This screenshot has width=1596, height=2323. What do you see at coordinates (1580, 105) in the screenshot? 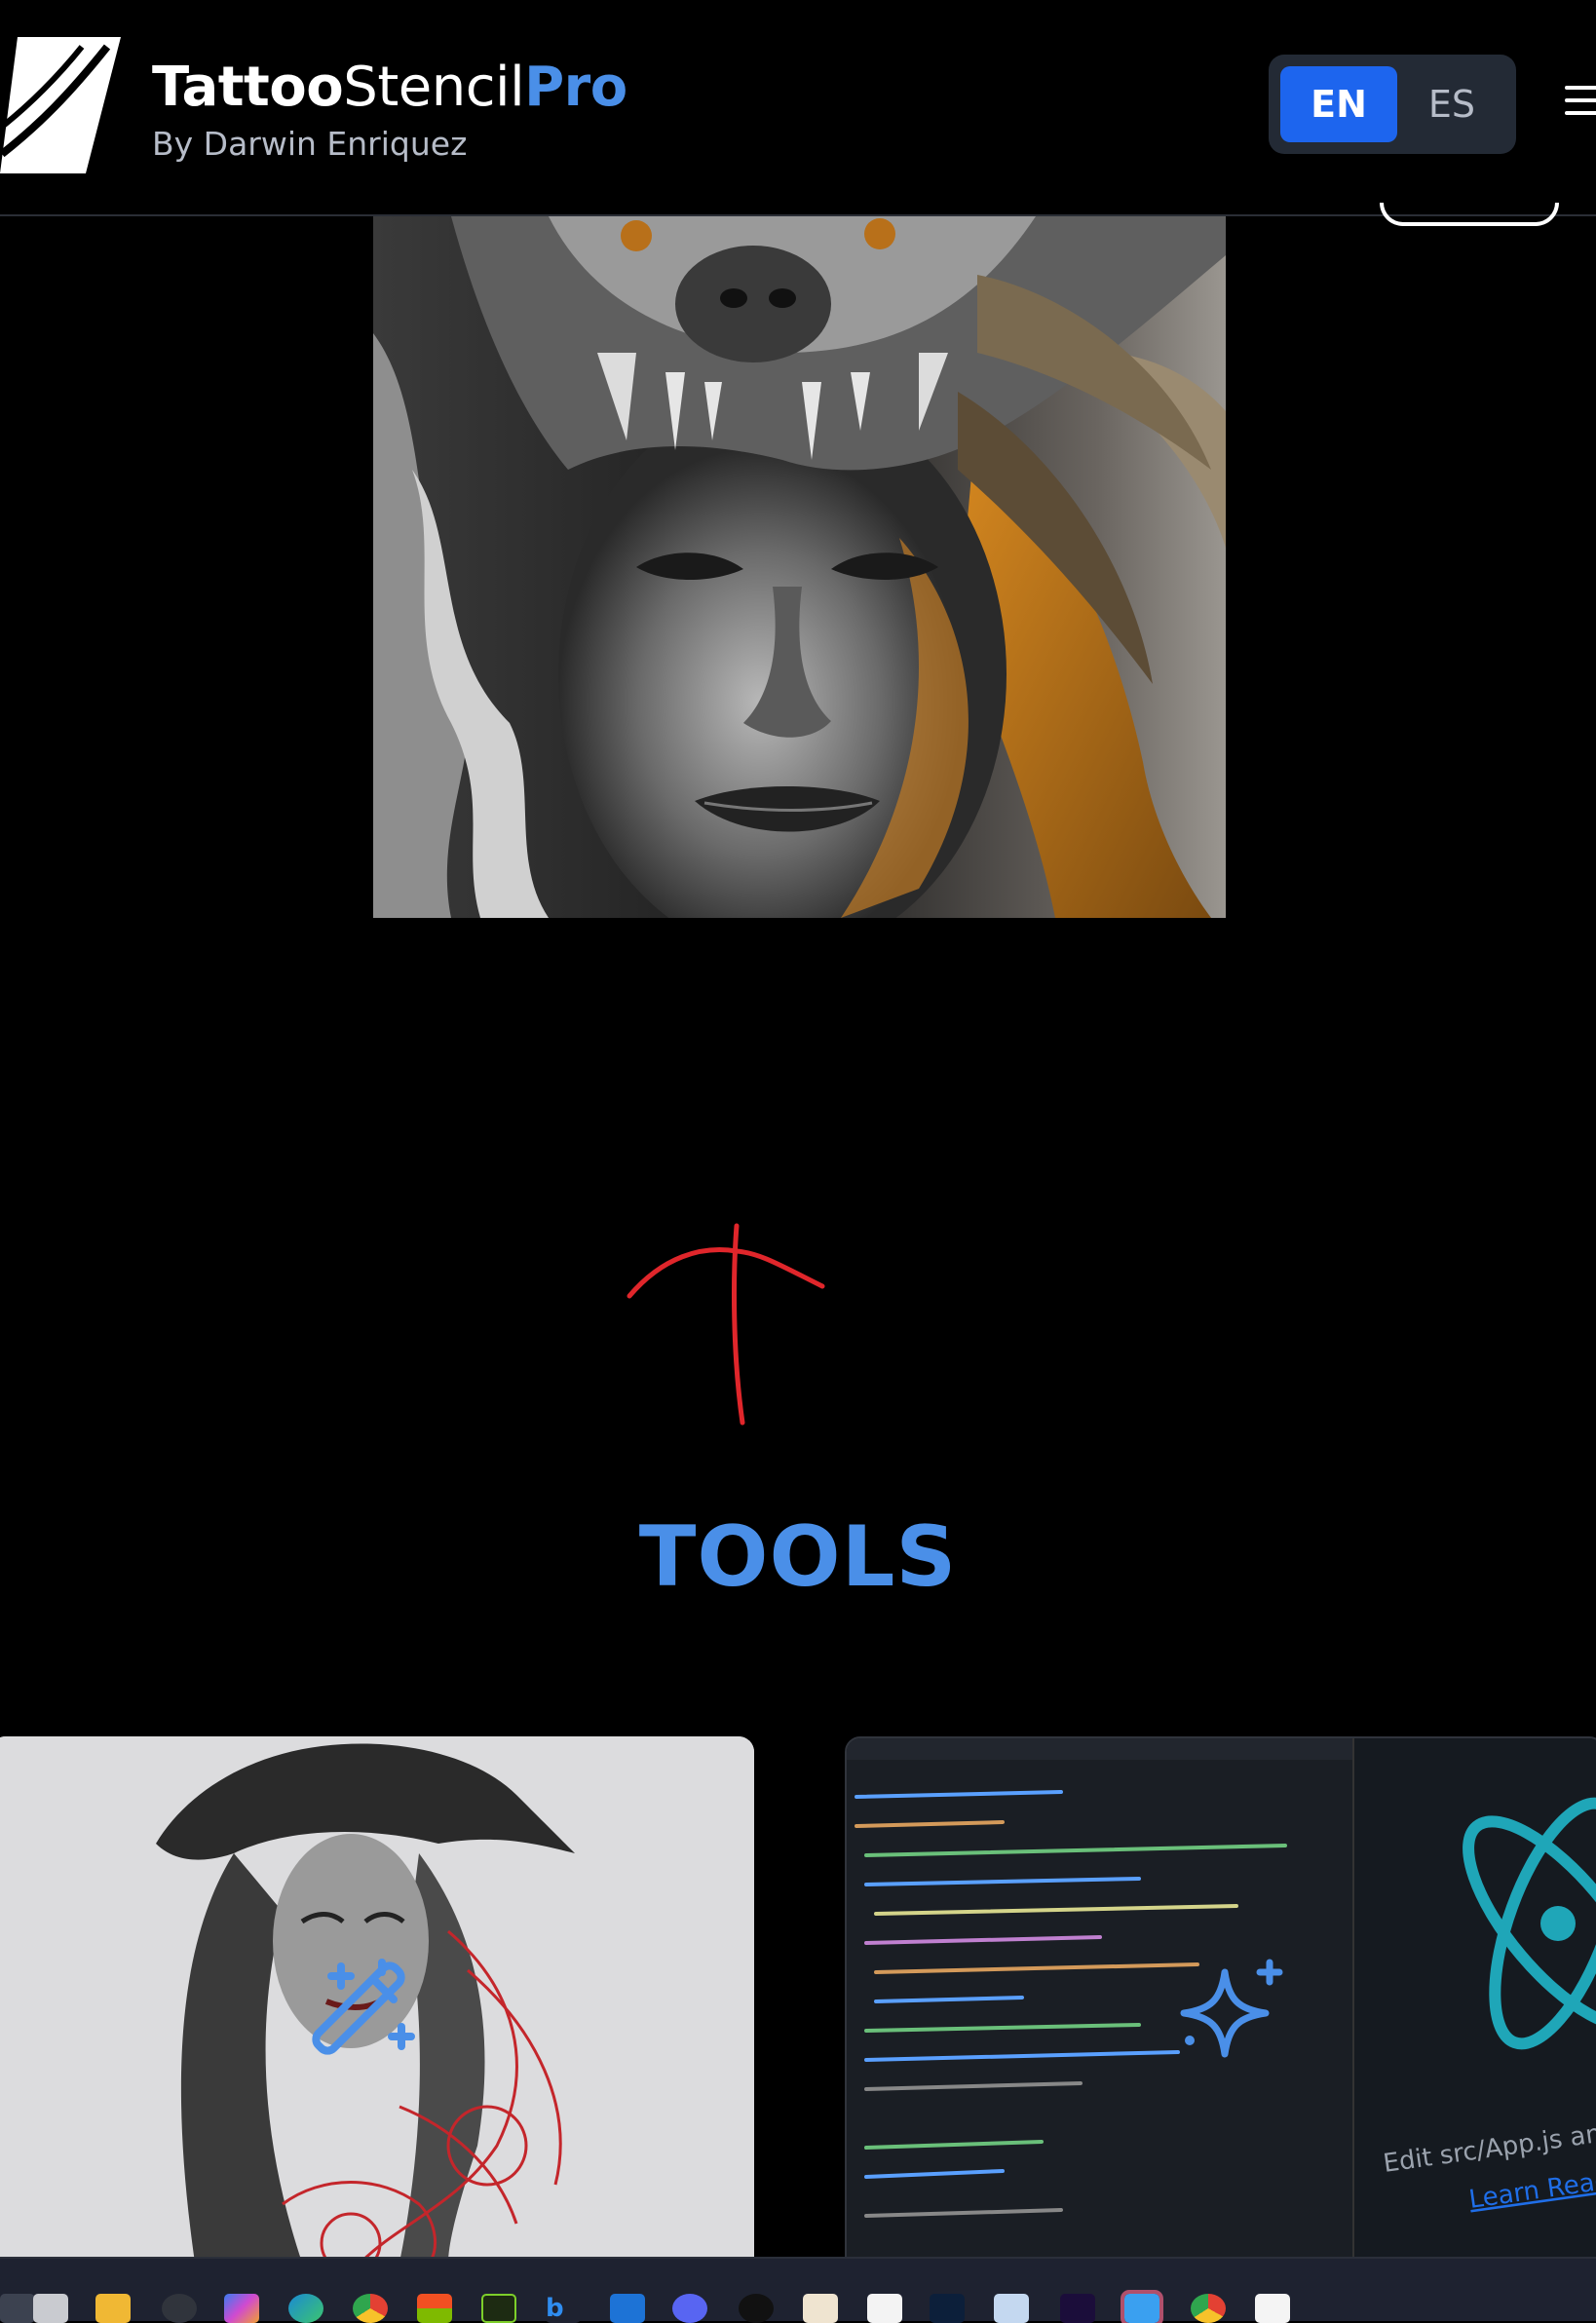
I see `hamburger-menu-icon` at bounding box center [1580, 105].